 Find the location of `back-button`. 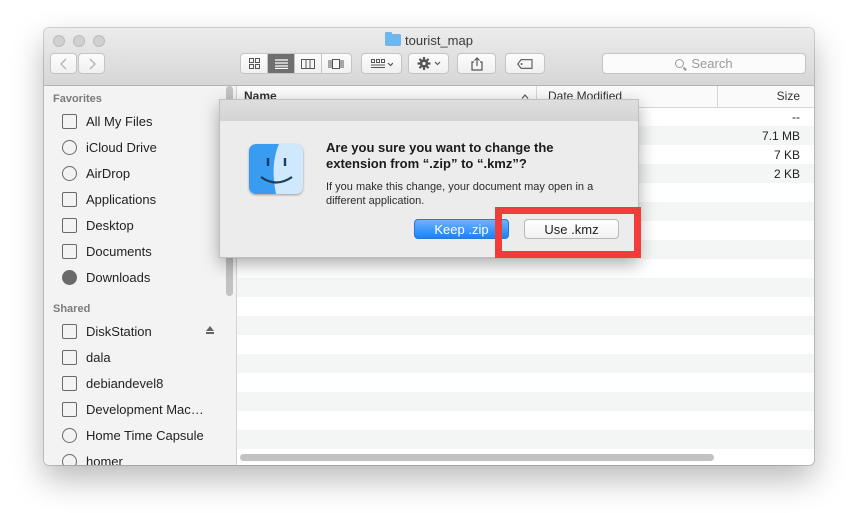

back-button is located at coordinates (63, 63).